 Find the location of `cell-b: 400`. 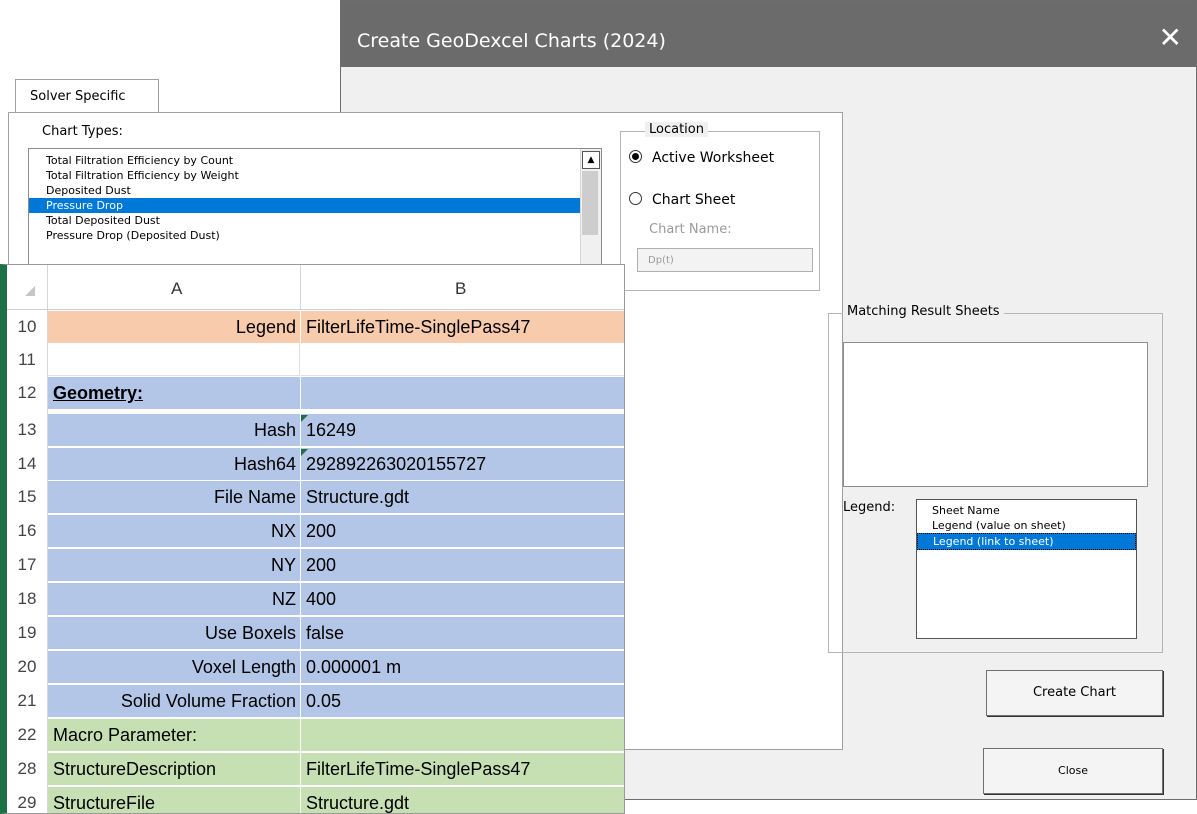

cell-b: 400 is located at coordinates (462, 599).